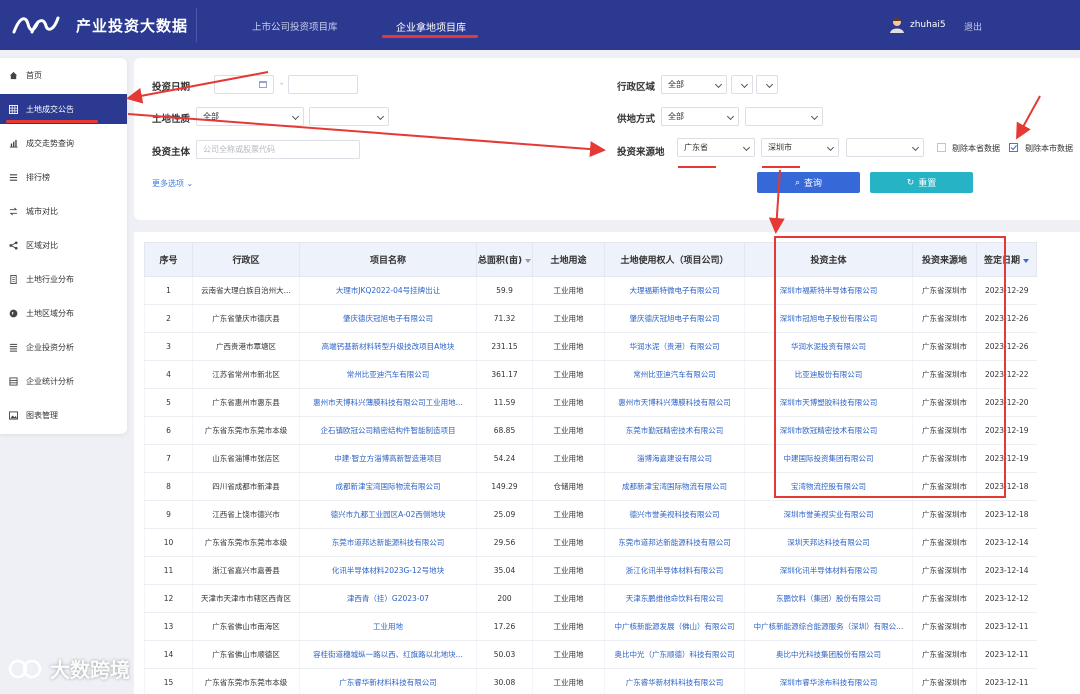  I want to click on source-province-select: 广东省, so click(716, 147).